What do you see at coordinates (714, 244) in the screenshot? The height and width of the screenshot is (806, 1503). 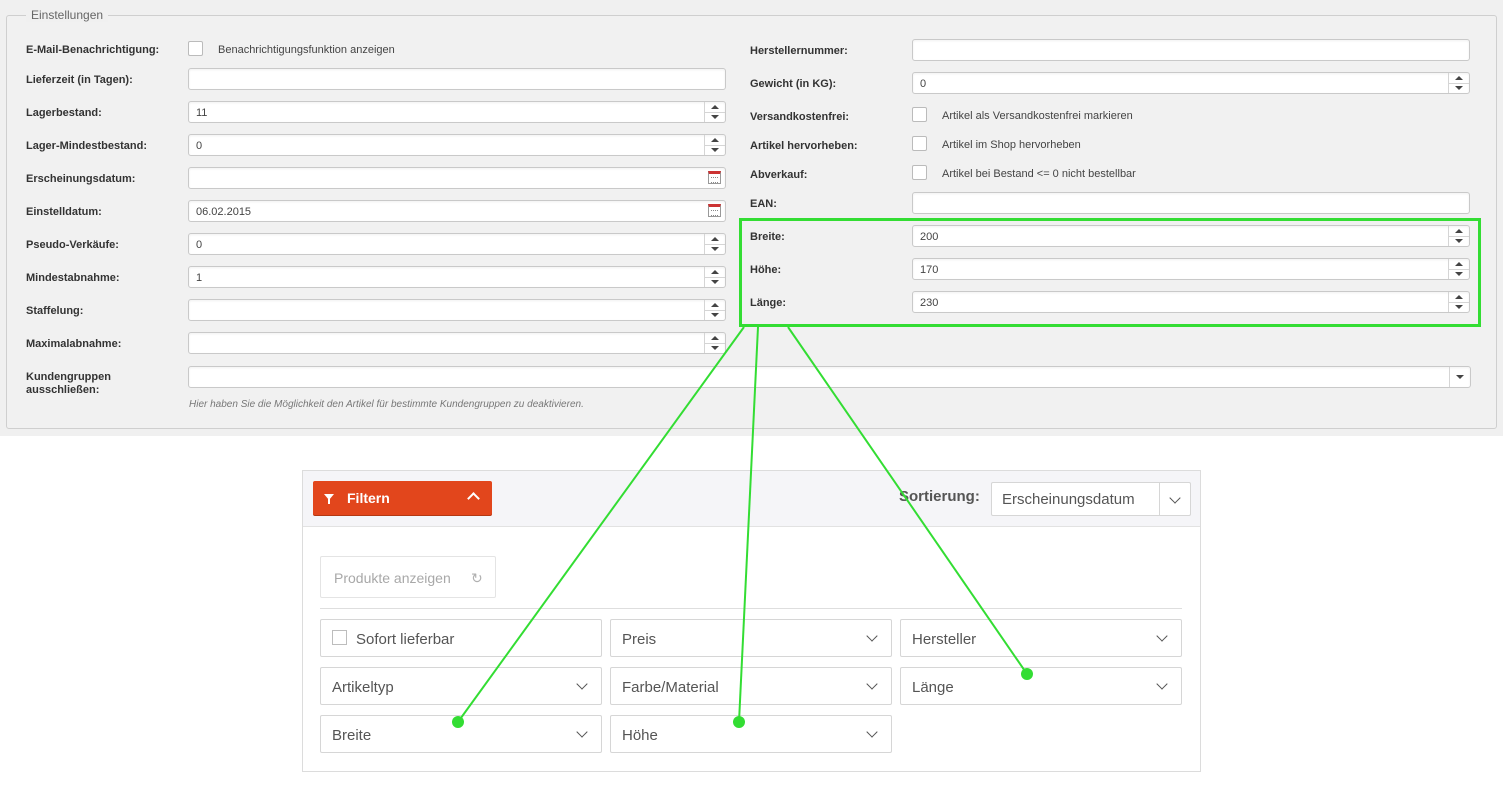 I see `pseudo-verkaeufe-spinner` at bounding box center [714, 244].